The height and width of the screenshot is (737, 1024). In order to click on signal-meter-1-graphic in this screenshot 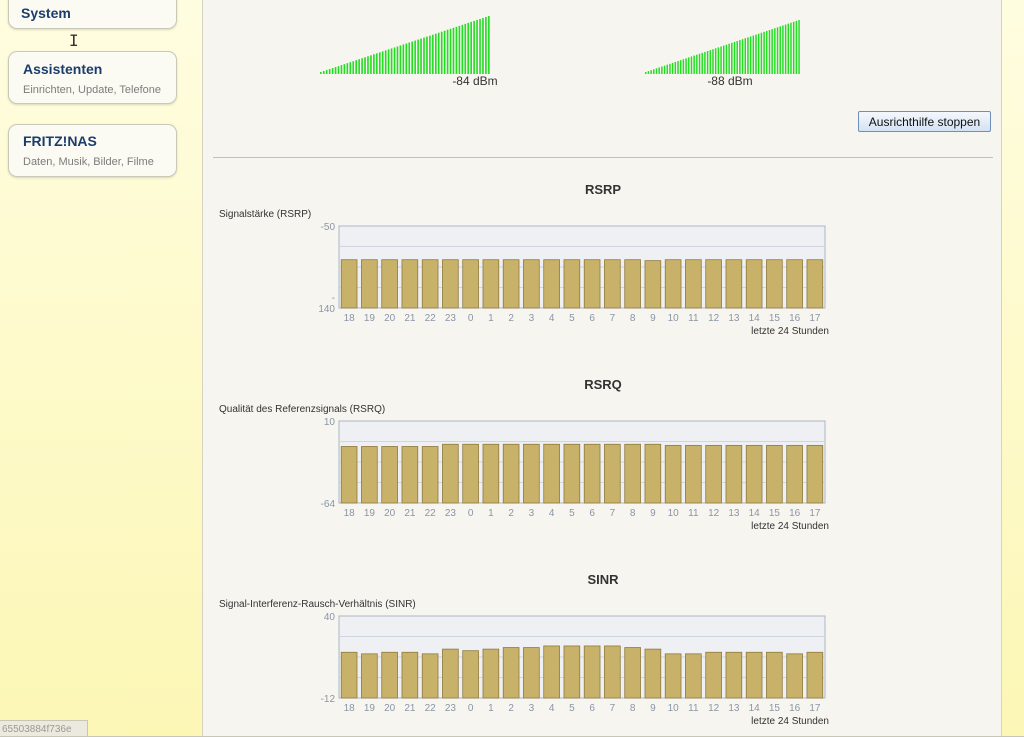, I will do `click(405, 45)`.